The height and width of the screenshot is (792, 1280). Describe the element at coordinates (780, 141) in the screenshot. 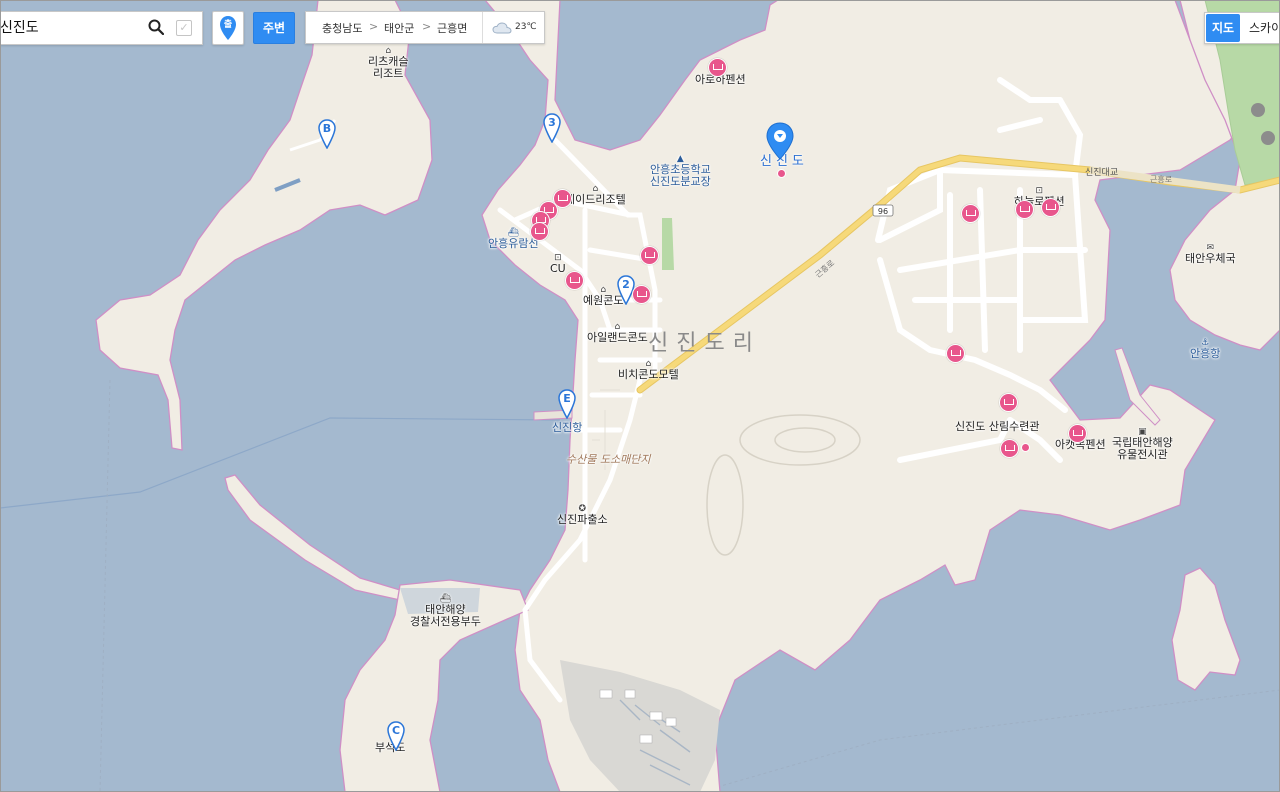

I see `main-location-marker` at that location.